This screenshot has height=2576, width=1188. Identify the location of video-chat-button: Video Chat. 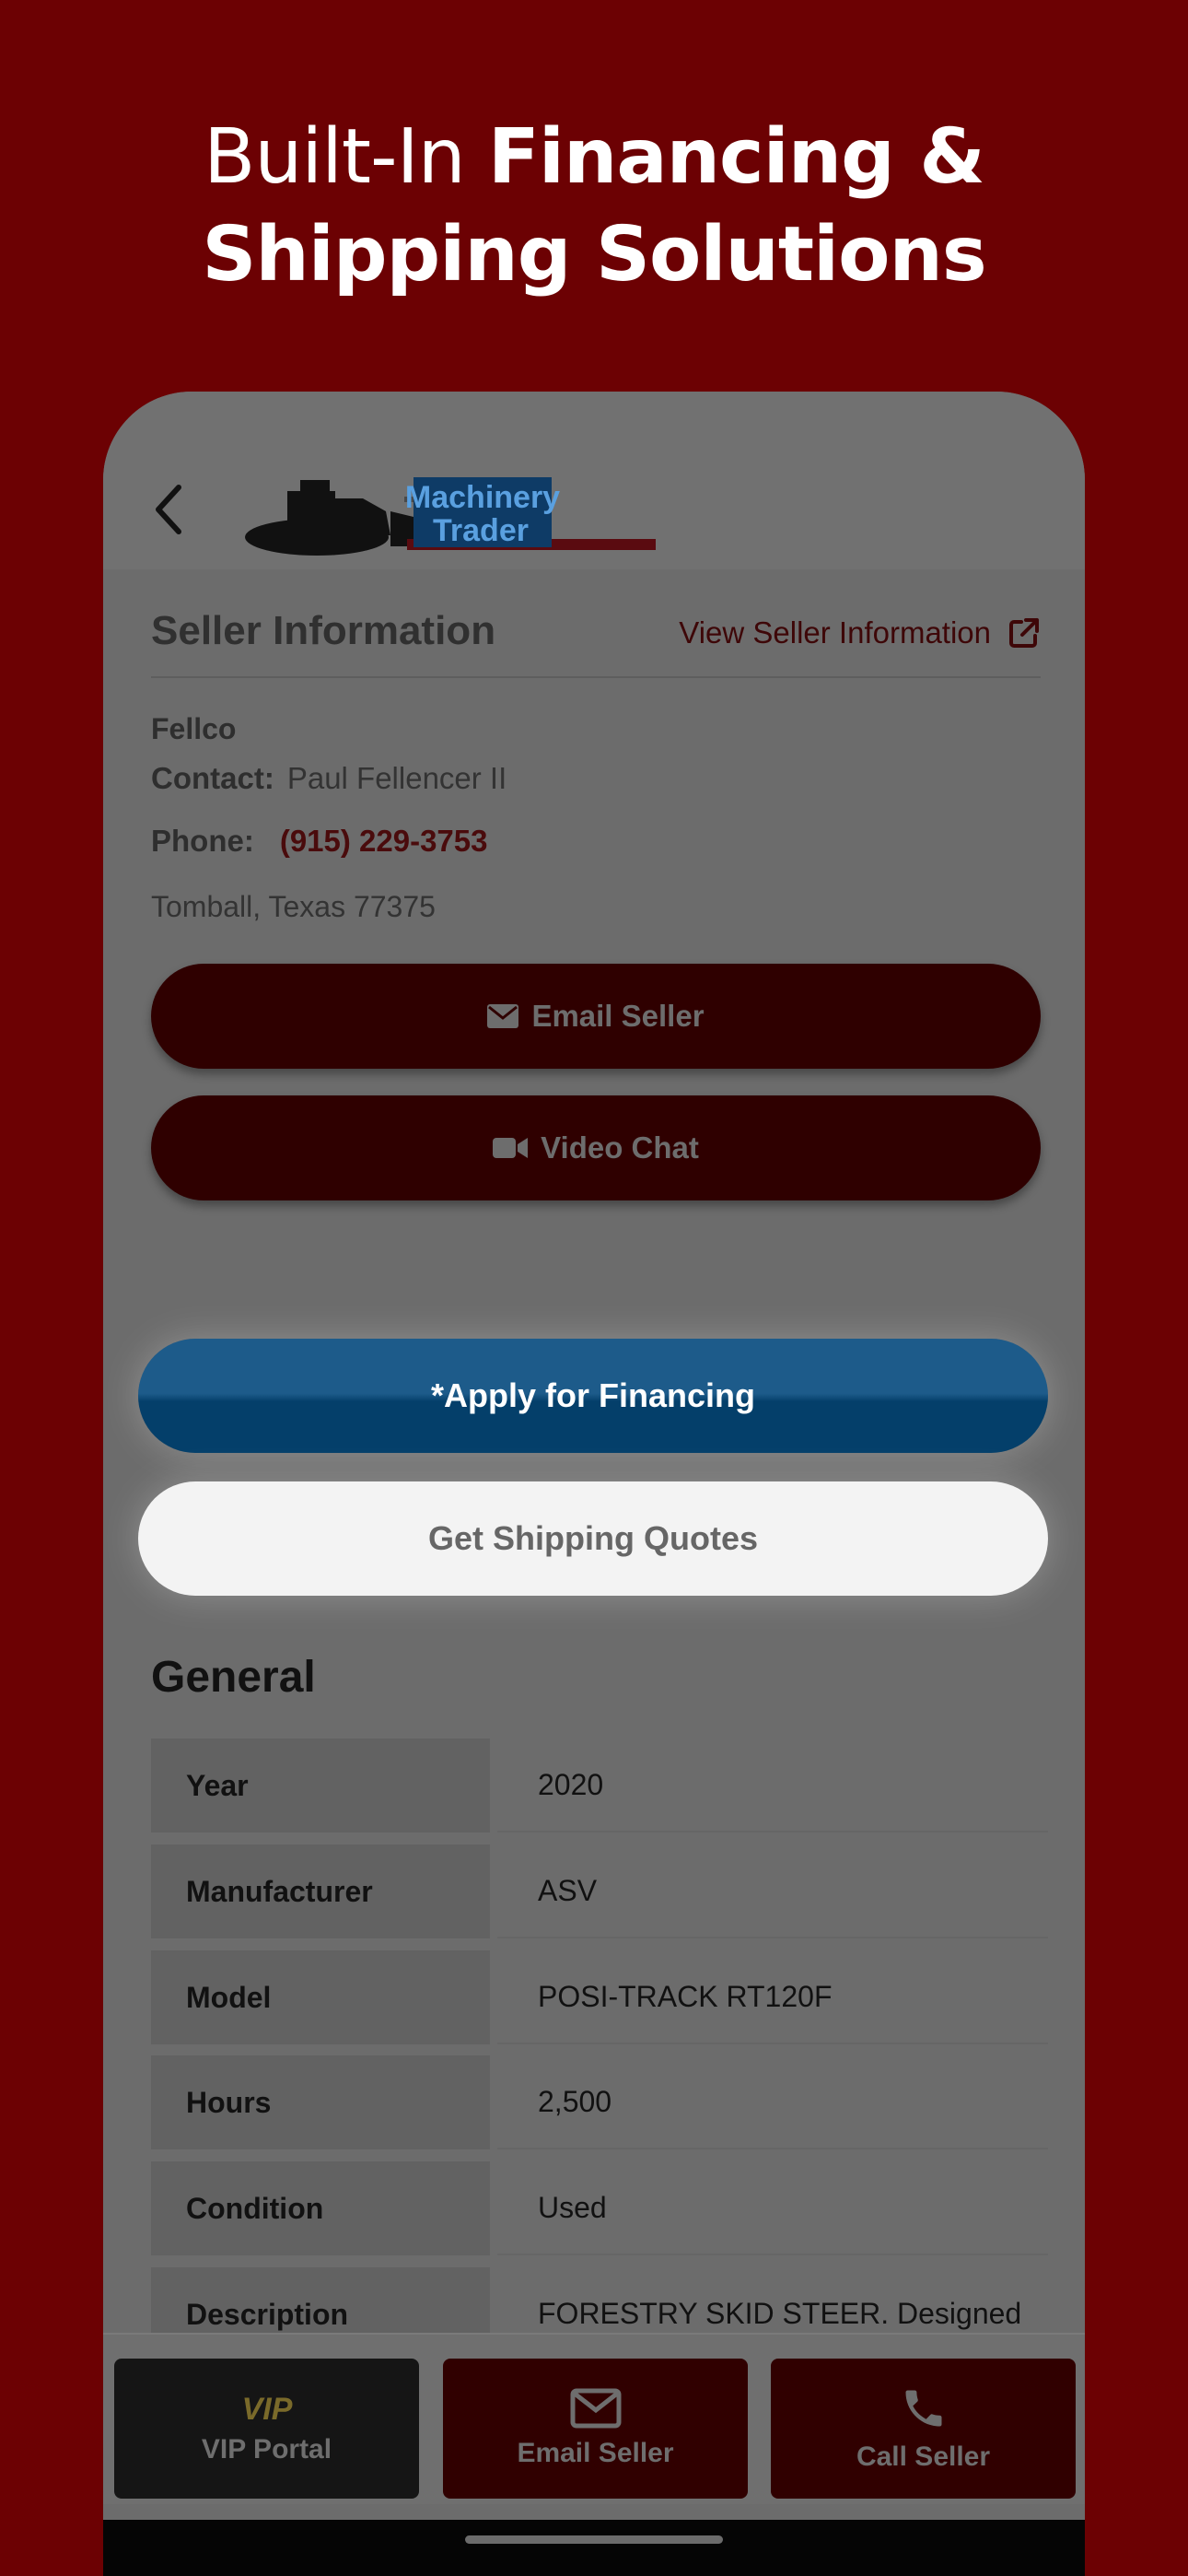
(596, 1147).